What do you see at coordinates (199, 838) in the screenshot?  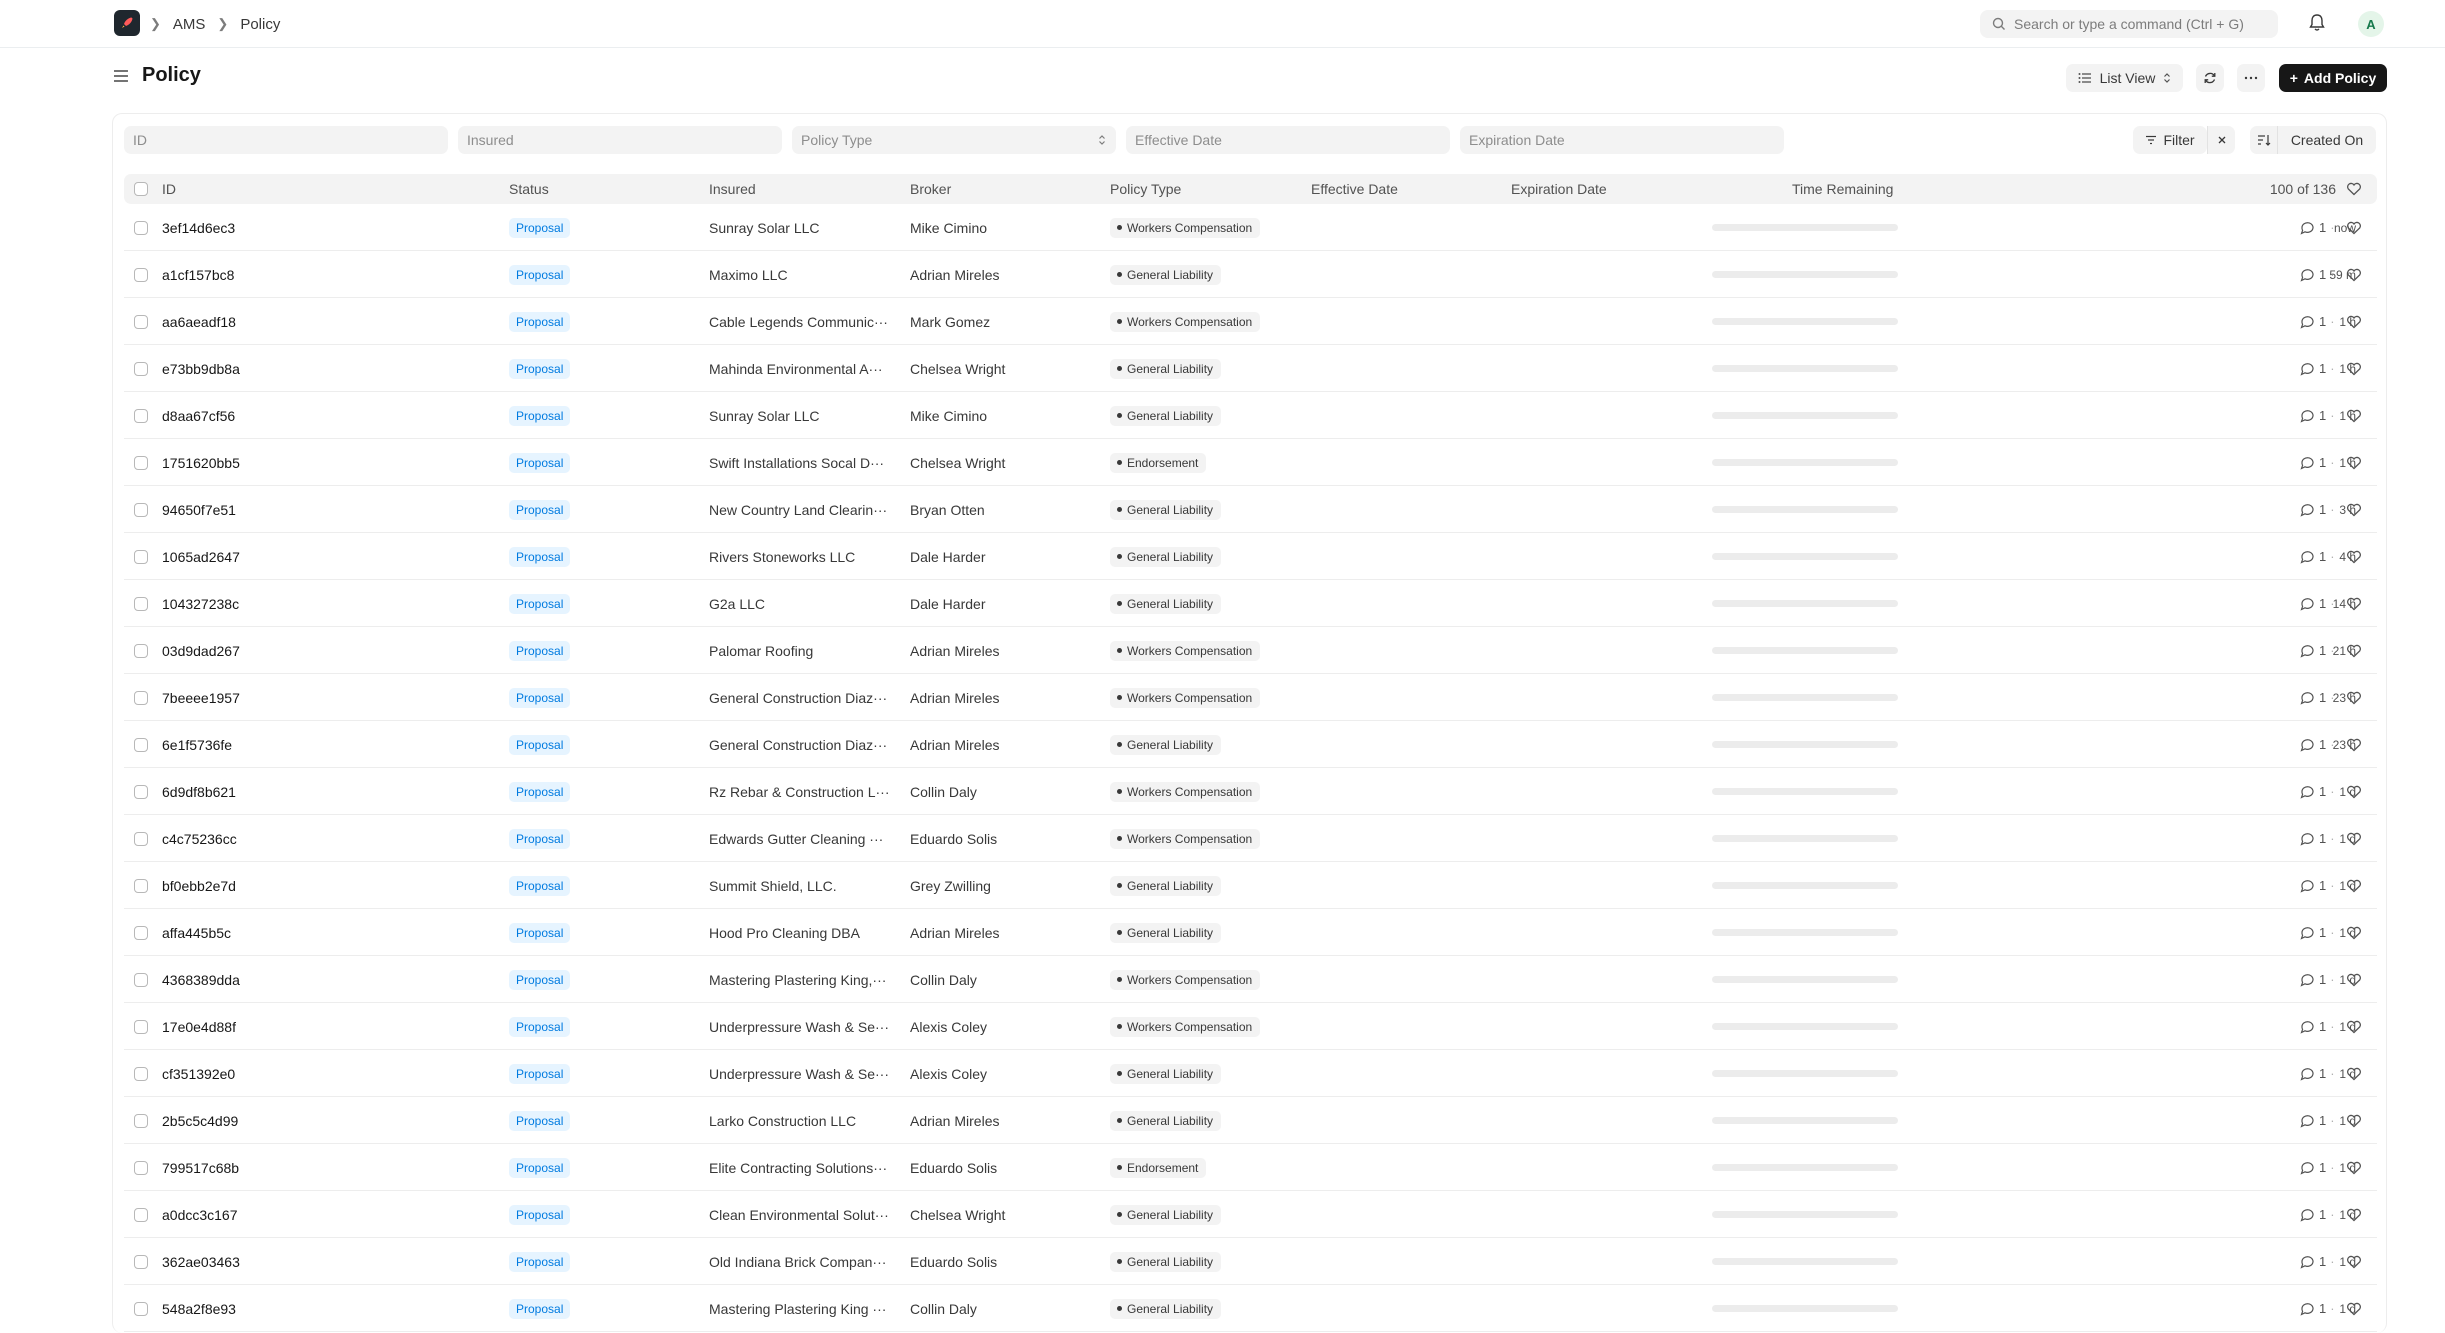 I see `row-id: c4c75236cc` at bounding box center [199, 838].